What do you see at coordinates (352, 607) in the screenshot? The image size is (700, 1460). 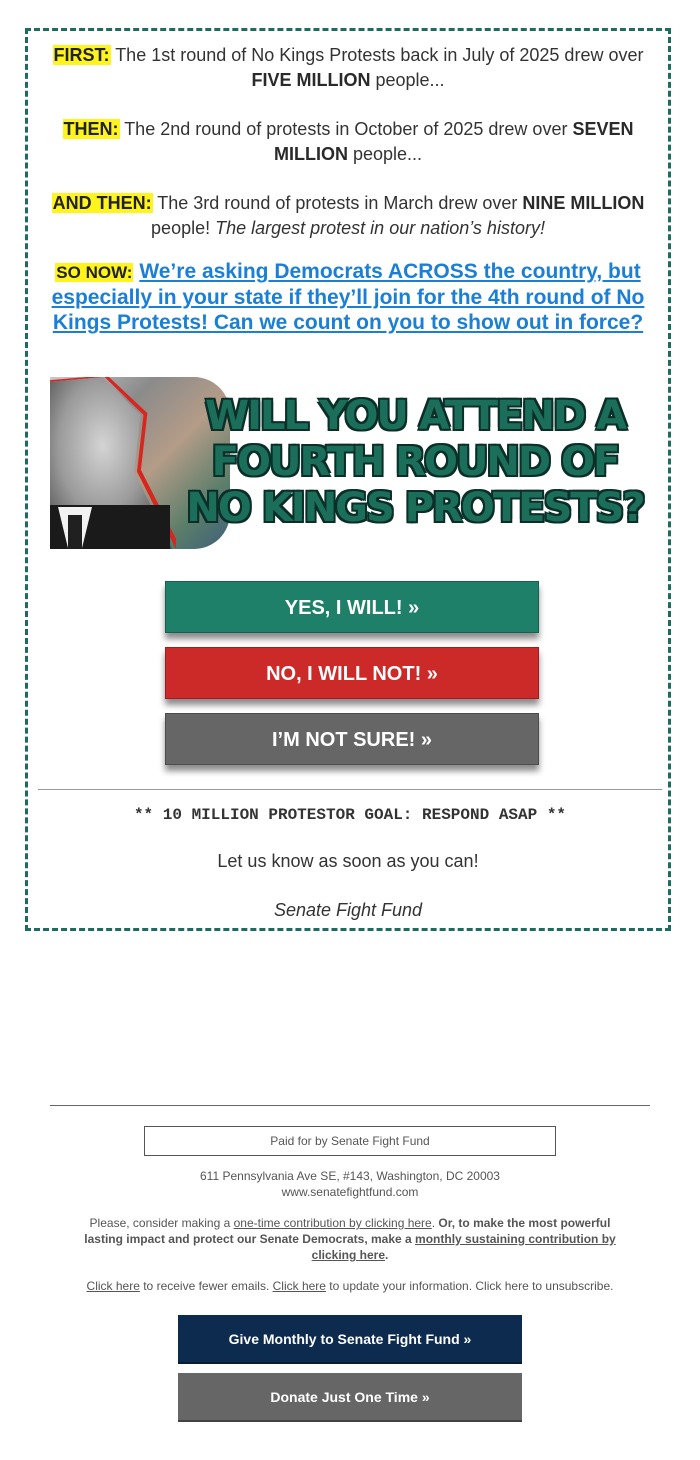 I see `yes-button: YES, I WILL! »` at bounding box center [352, 607].